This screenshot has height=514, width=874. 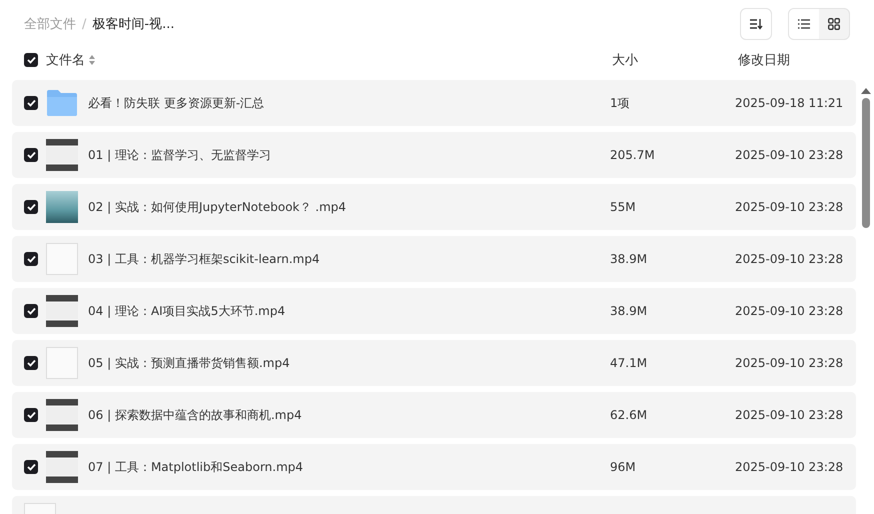 I want to click on sort-button, so click(x=756, y=24).